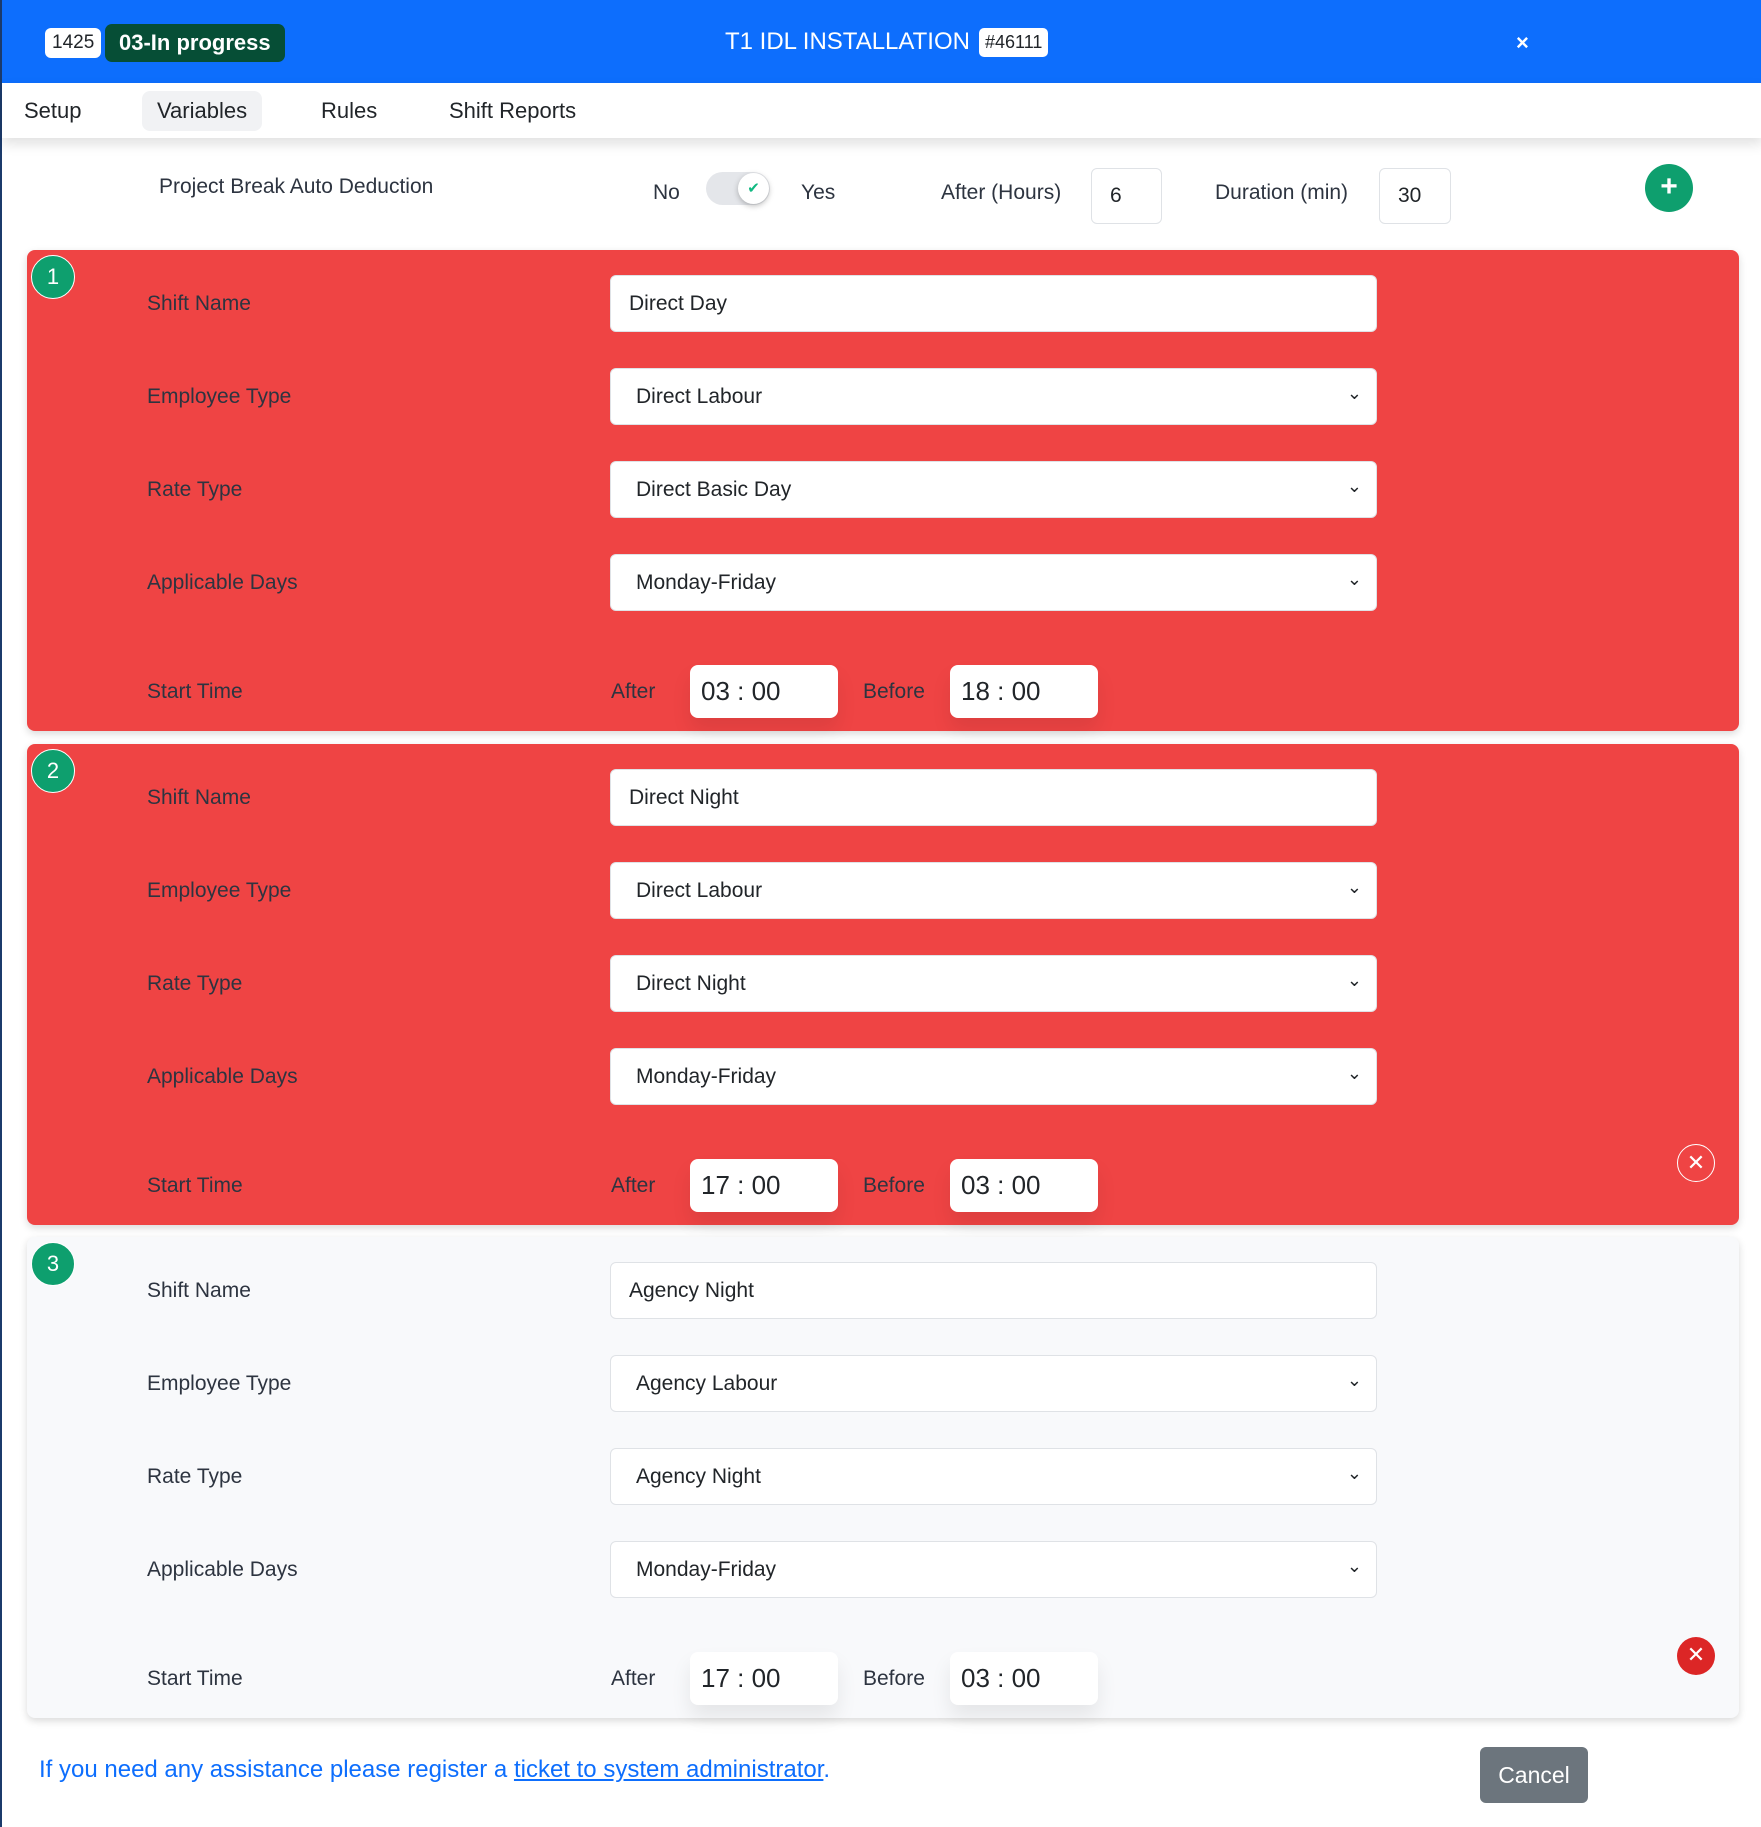 The image size is (1761, 1827). What do you see at coordinates (993, 1290) in the screenshot?
I see `shift-name-input: Agency Night` at bounding box center [993, 1290].